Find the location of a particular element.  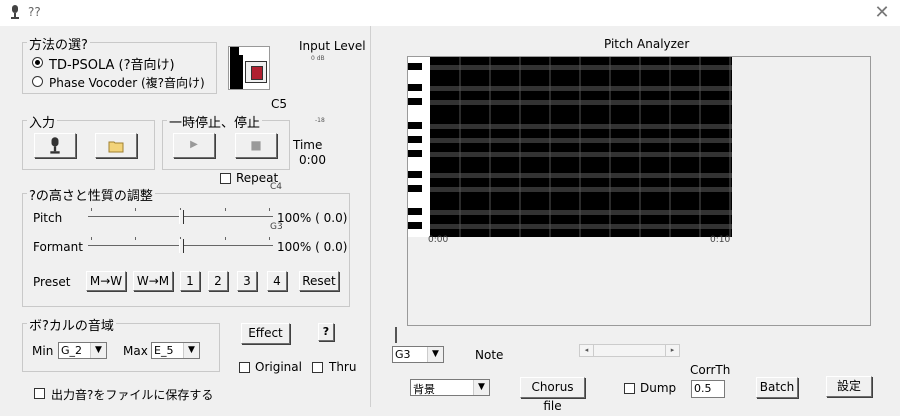

microphone-button is located at coordinates (55, 145).